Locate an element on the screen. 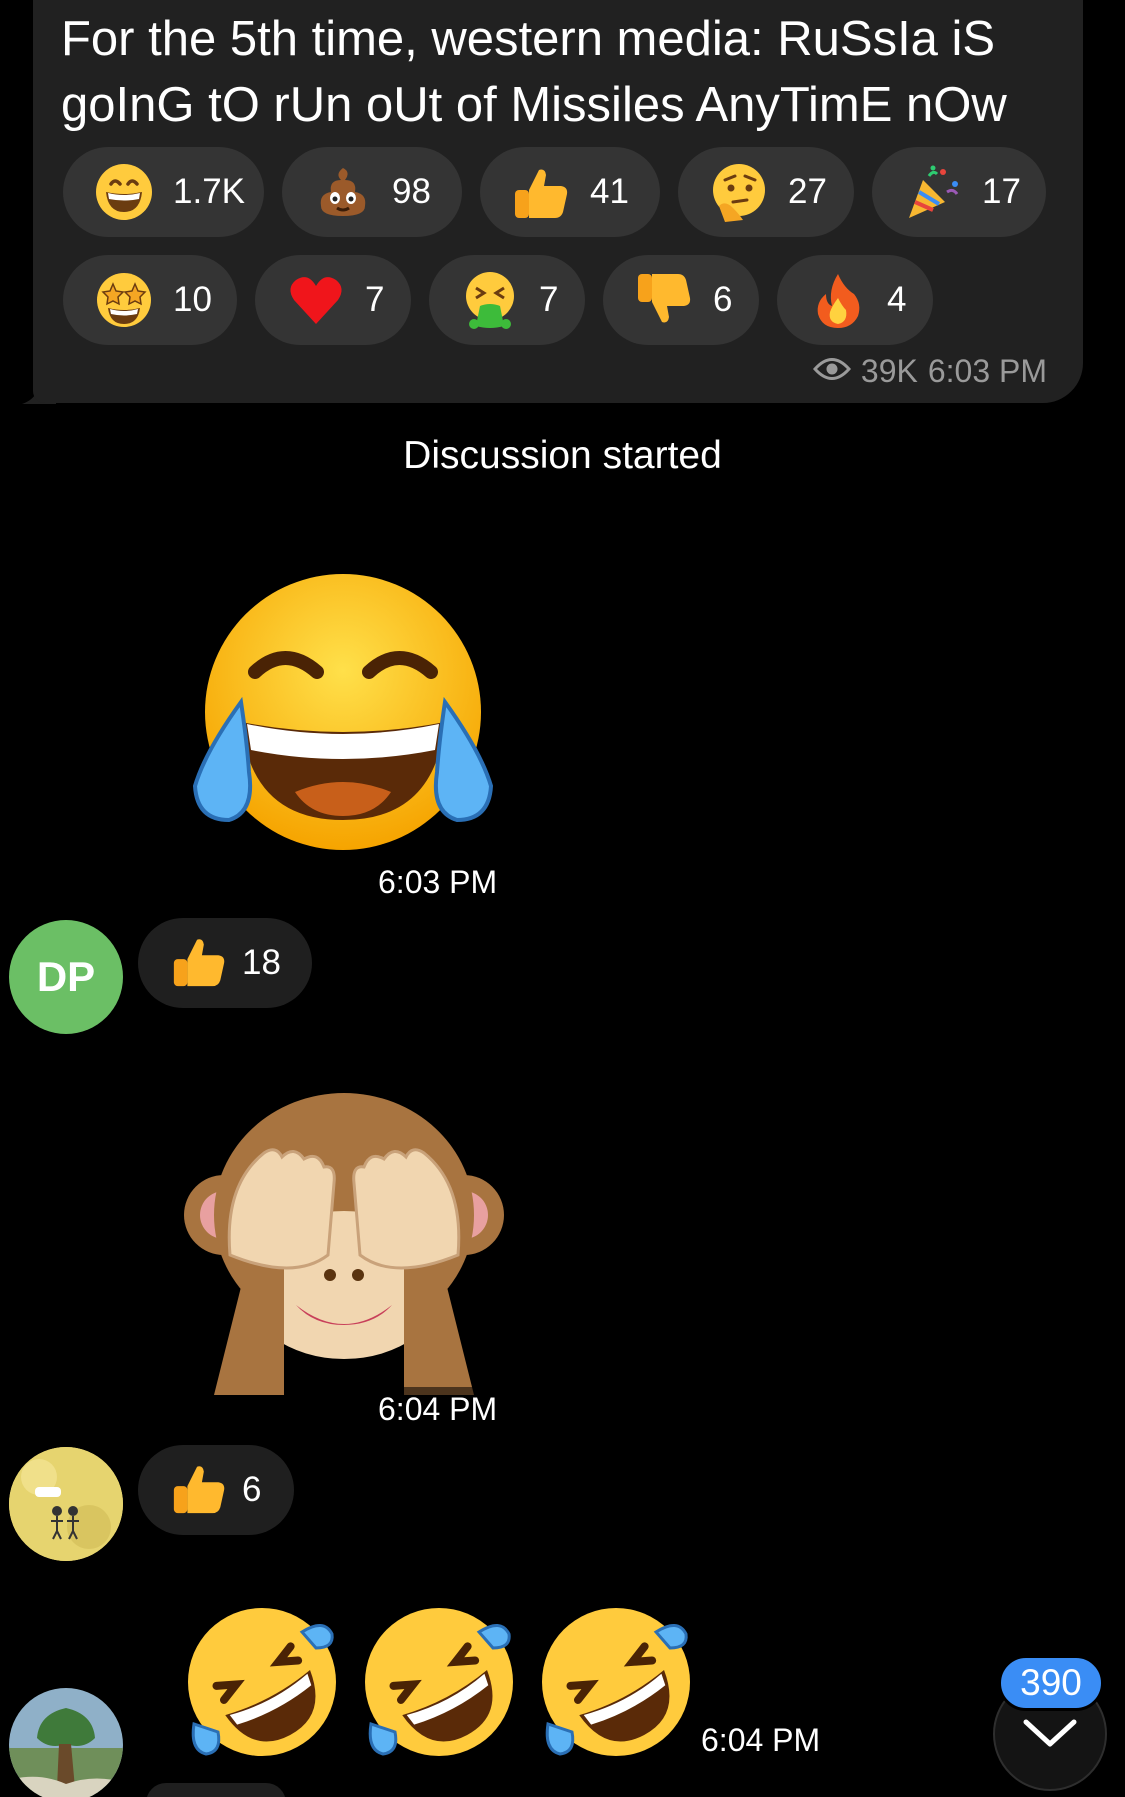 Image resolution: width=1125 pixels, height=1797 pixels. tears-of-joy-sticker is located at coordinates (343, 719).